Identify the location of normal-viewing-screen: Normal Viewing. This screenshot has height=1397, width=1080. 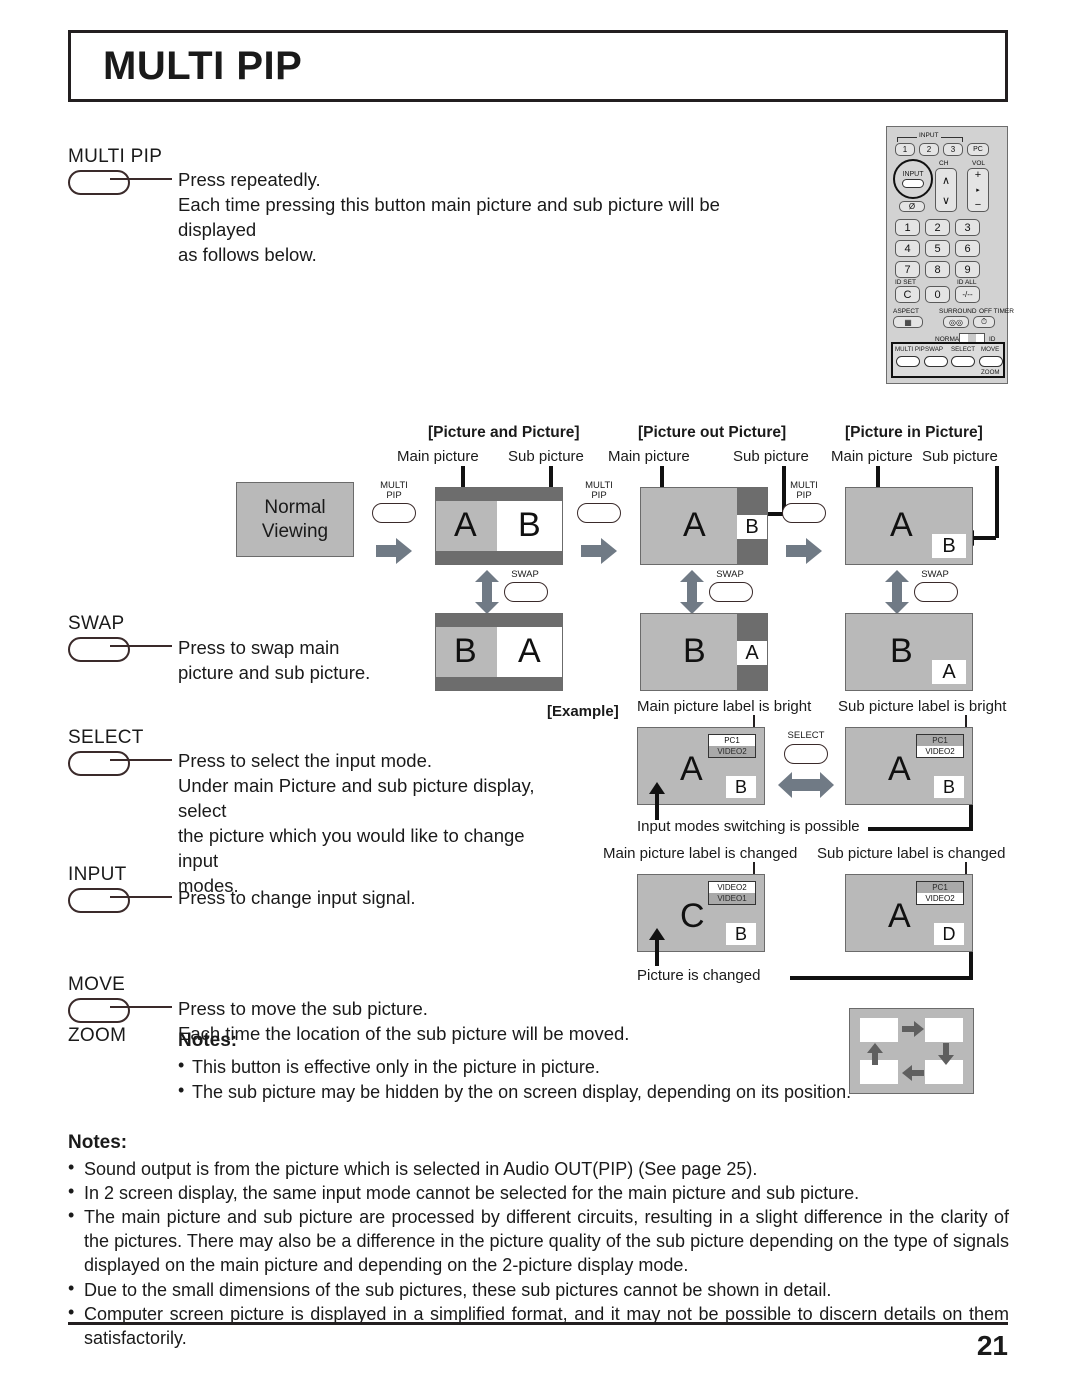
(295, 519).